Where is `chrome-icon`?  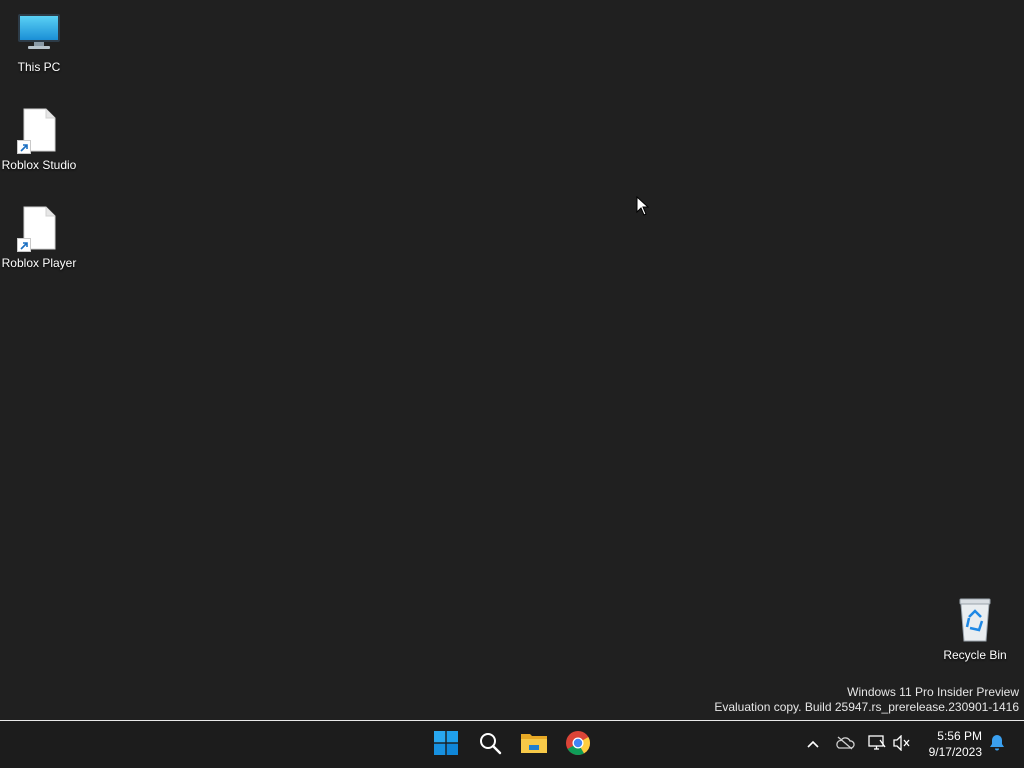
chrome-icon is located at coordinates (578, 745).